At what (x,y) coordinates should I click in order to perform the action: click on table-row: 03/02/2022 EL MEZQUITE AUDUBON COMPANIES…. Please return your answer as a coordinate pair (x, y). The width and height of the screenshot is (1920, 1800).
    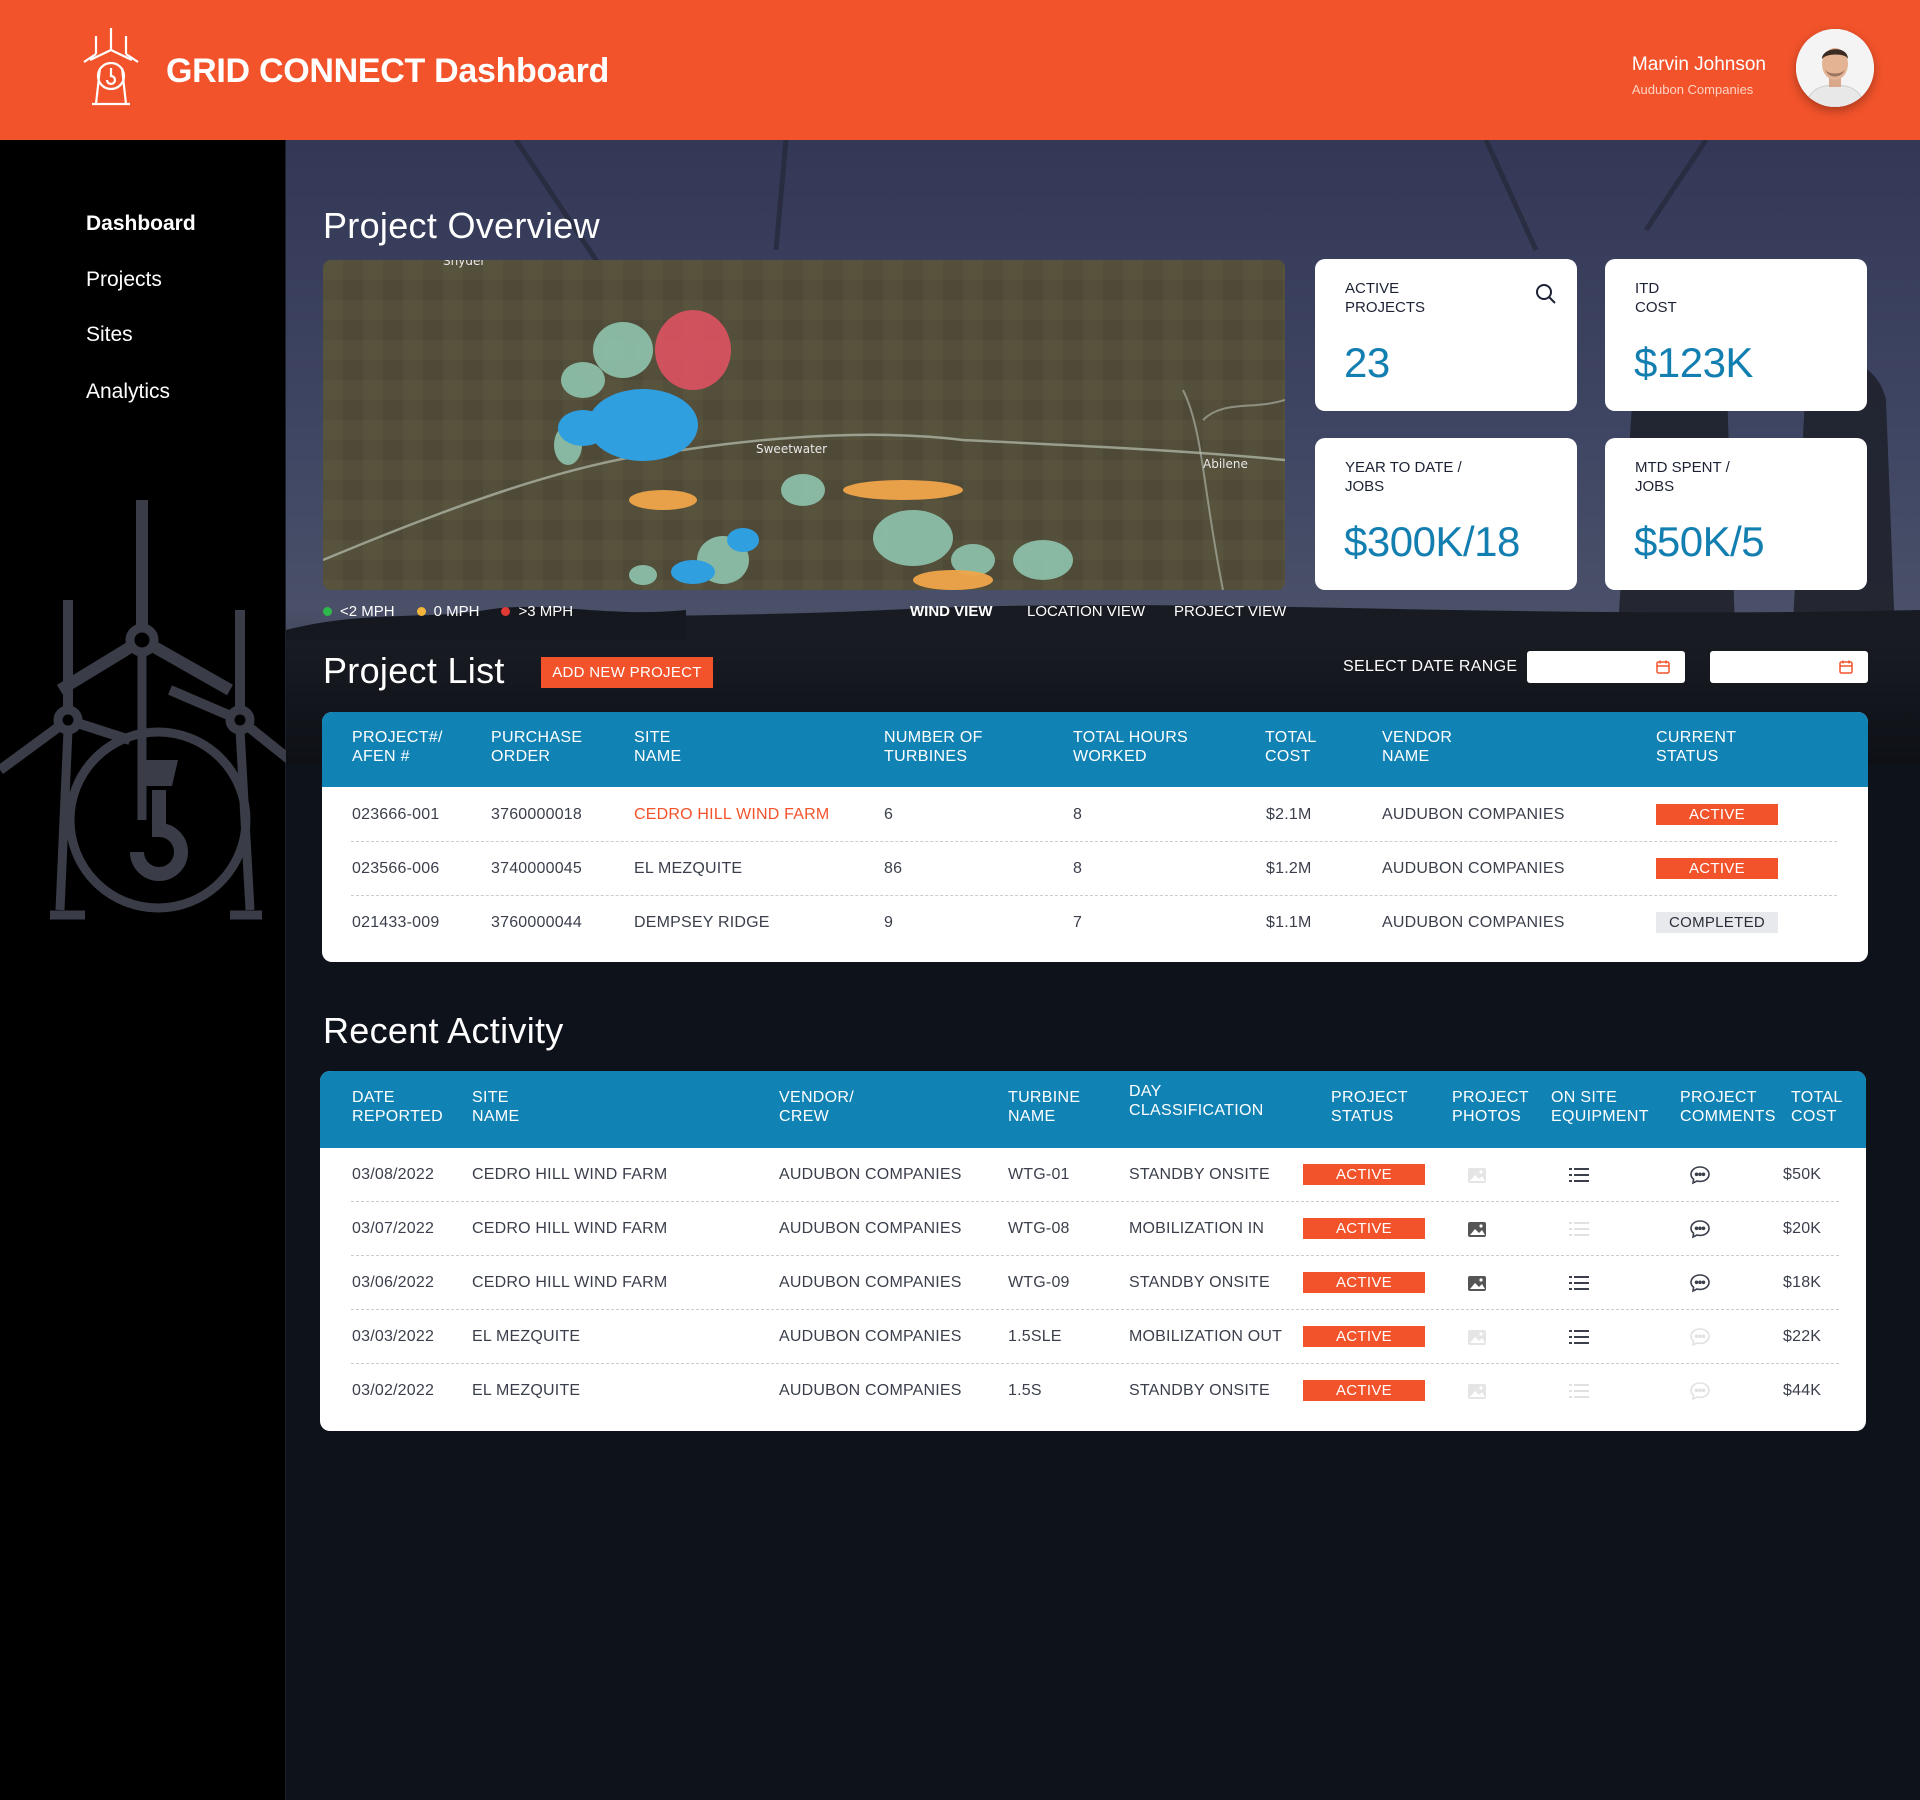
    Looking at the image, I should click on (1095, 1391).